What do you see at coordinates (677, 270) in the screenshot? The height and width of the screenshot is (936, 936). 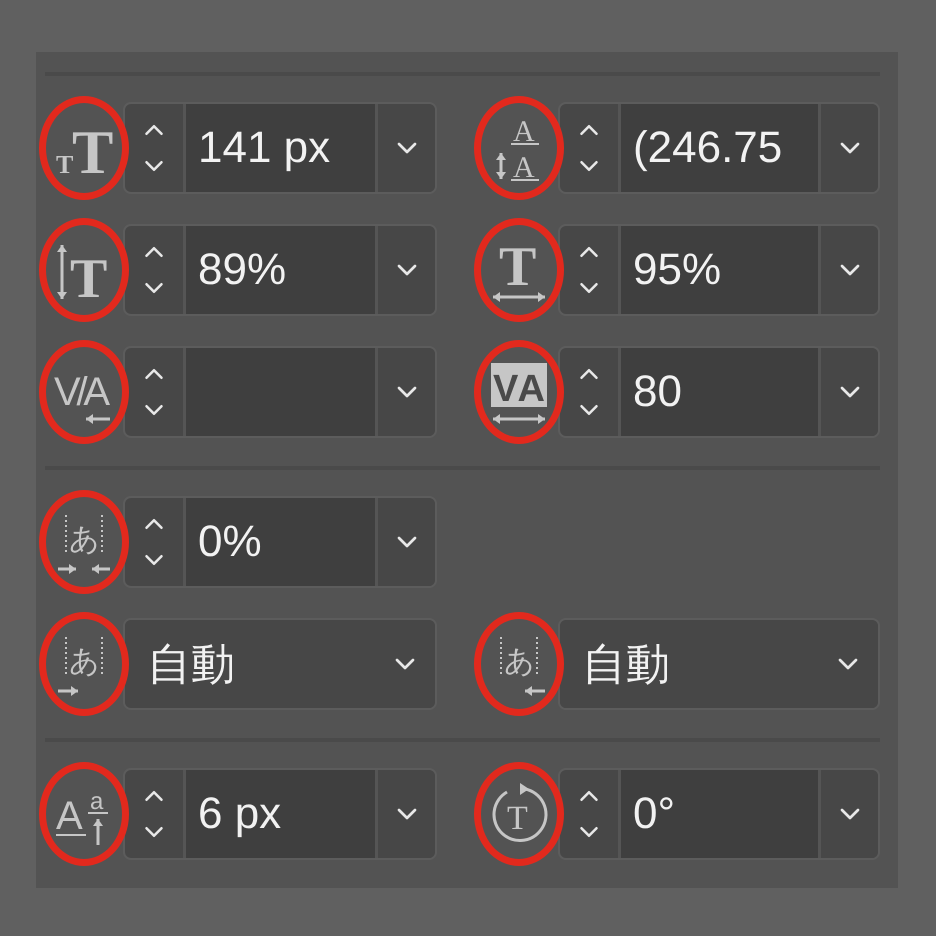 I see `field-value: 95%` at bounding box center [677, 270].